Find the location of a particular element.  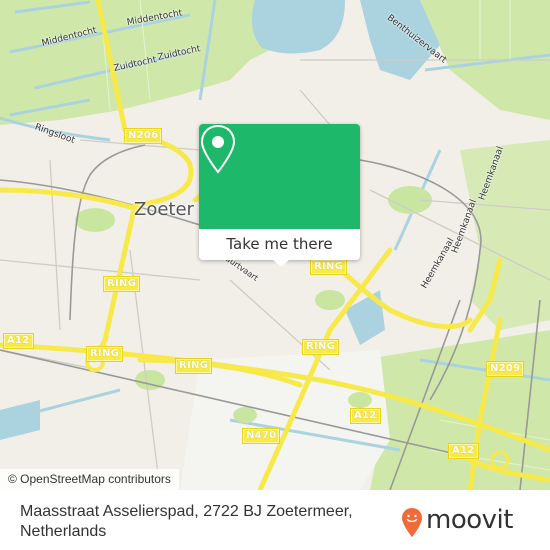

map-pin-icon is located at coordinates (218, 149).